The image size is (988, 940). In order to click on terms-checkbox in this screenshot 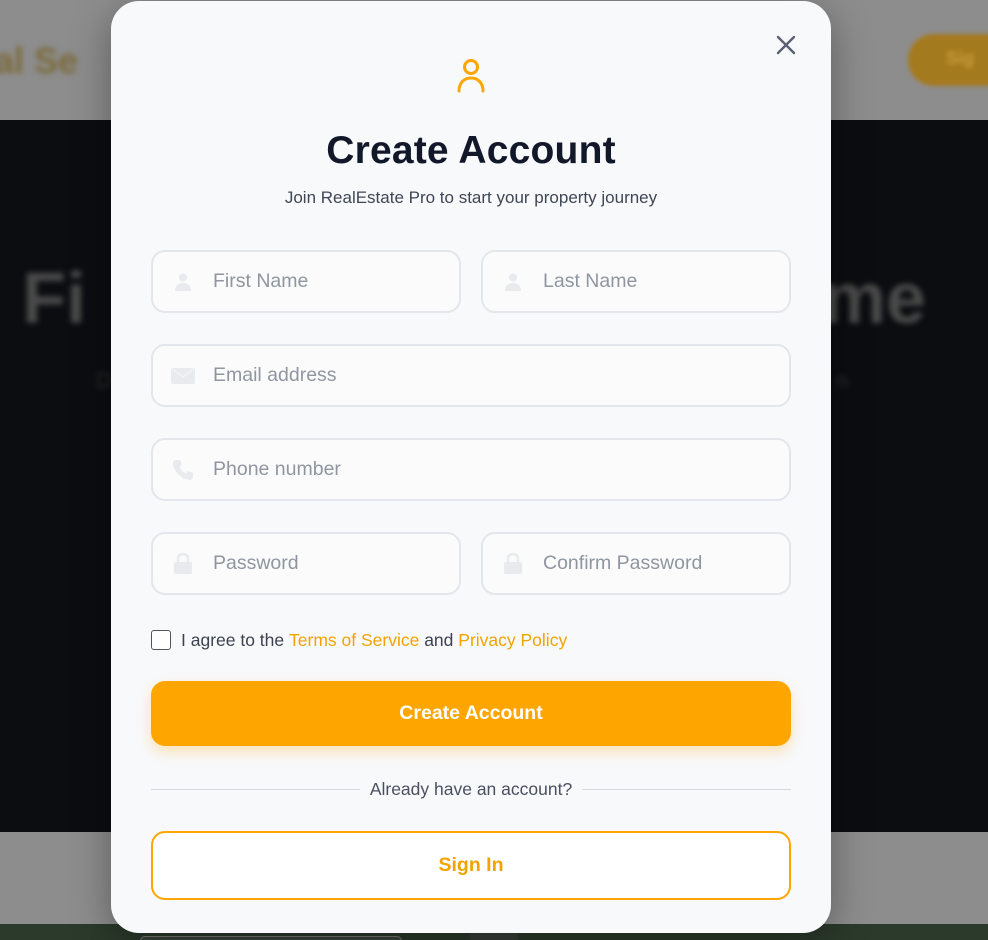, I will do `click(161, 640)`.